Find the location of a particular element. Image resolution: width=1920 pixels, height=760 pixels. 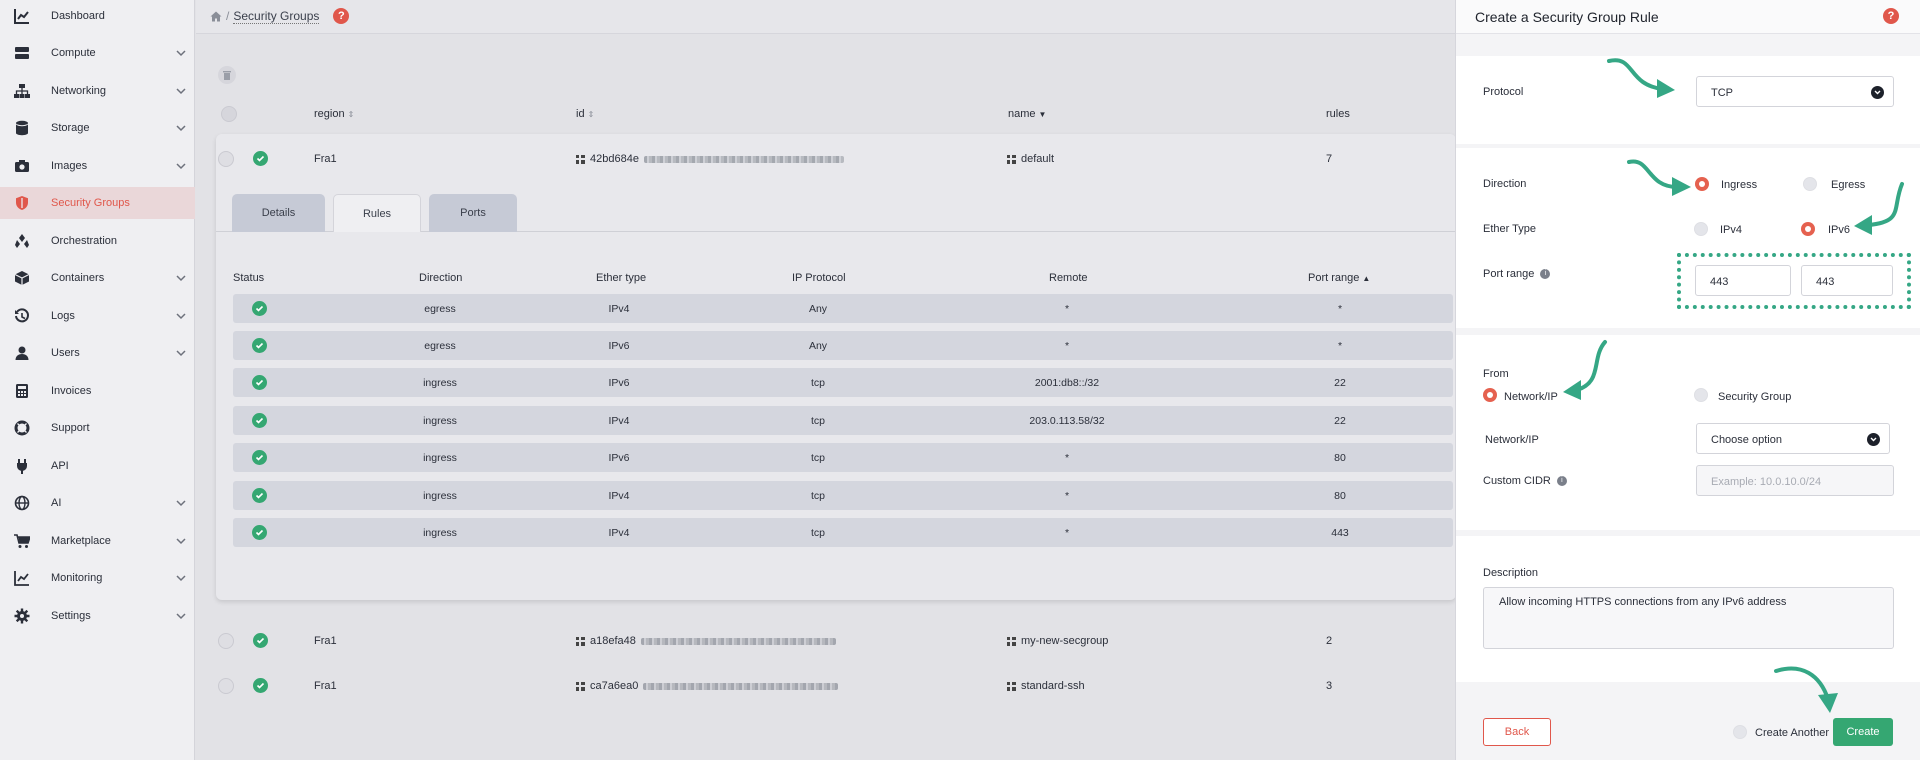

custom-cidr-label: Custom CIDR i is located at coordinates (1525, 481).